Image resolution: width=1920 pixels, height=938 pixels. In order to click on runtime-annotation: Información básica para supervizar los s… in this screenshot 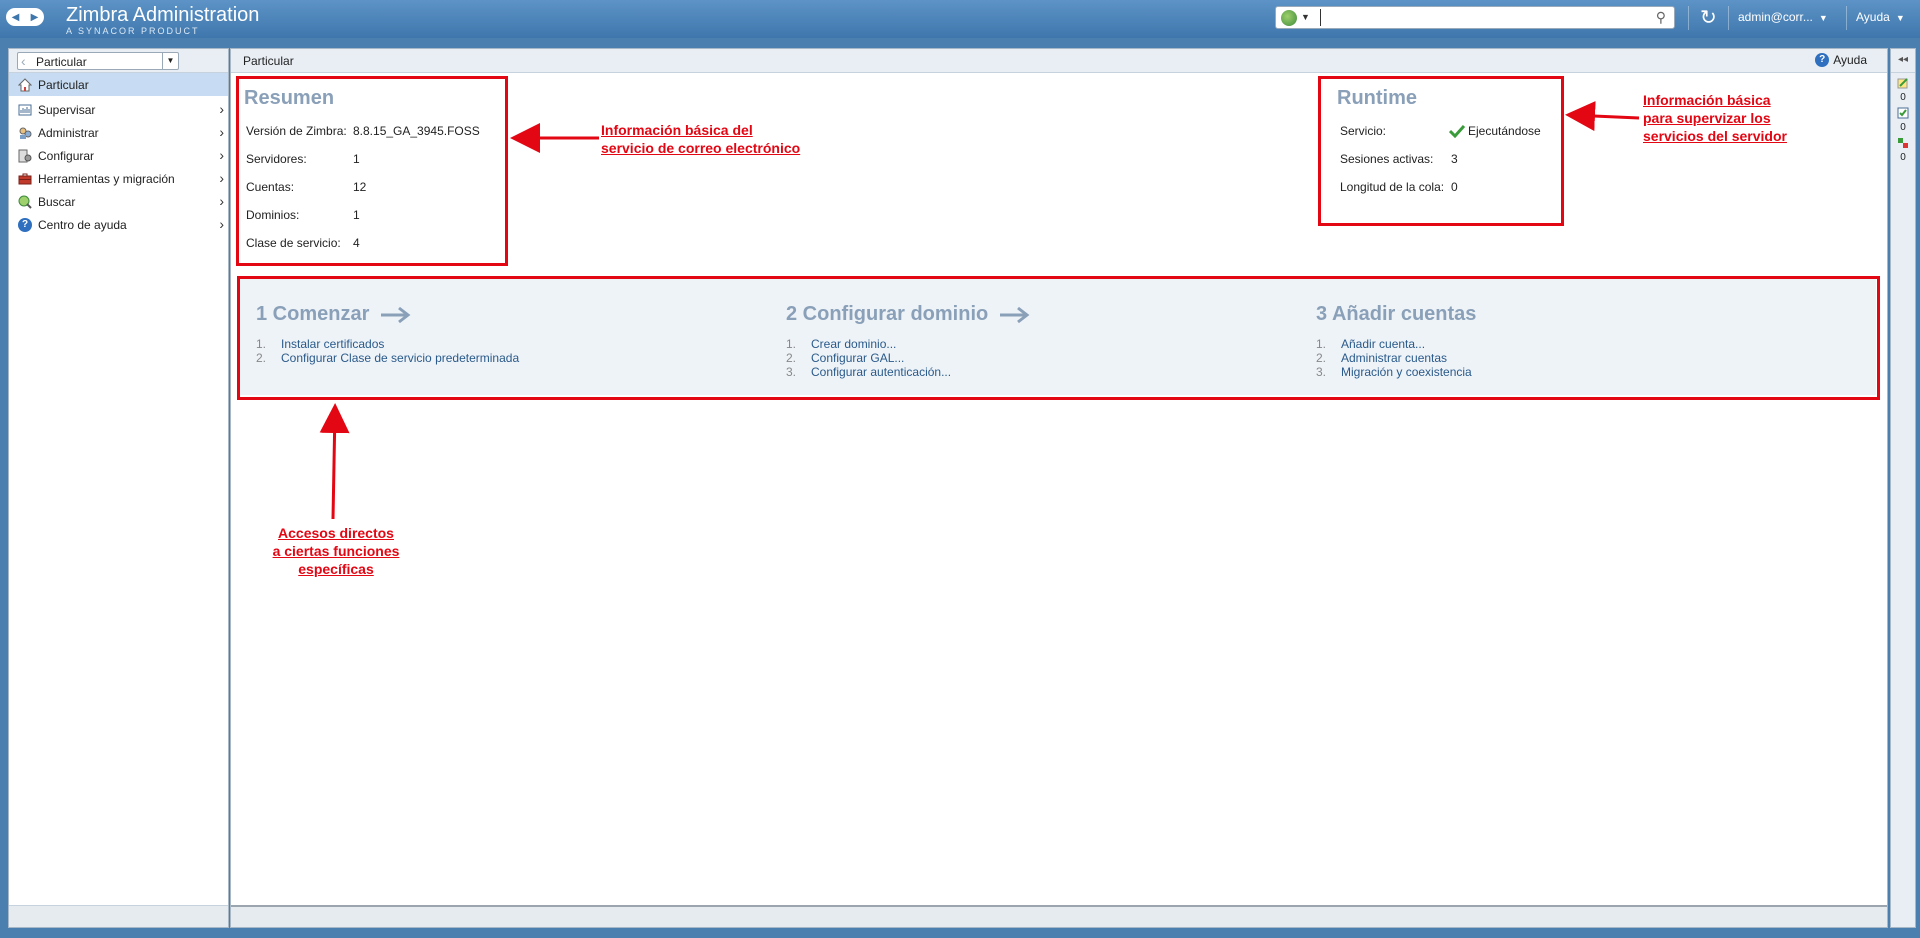, I will do `click(1715, 118)`.